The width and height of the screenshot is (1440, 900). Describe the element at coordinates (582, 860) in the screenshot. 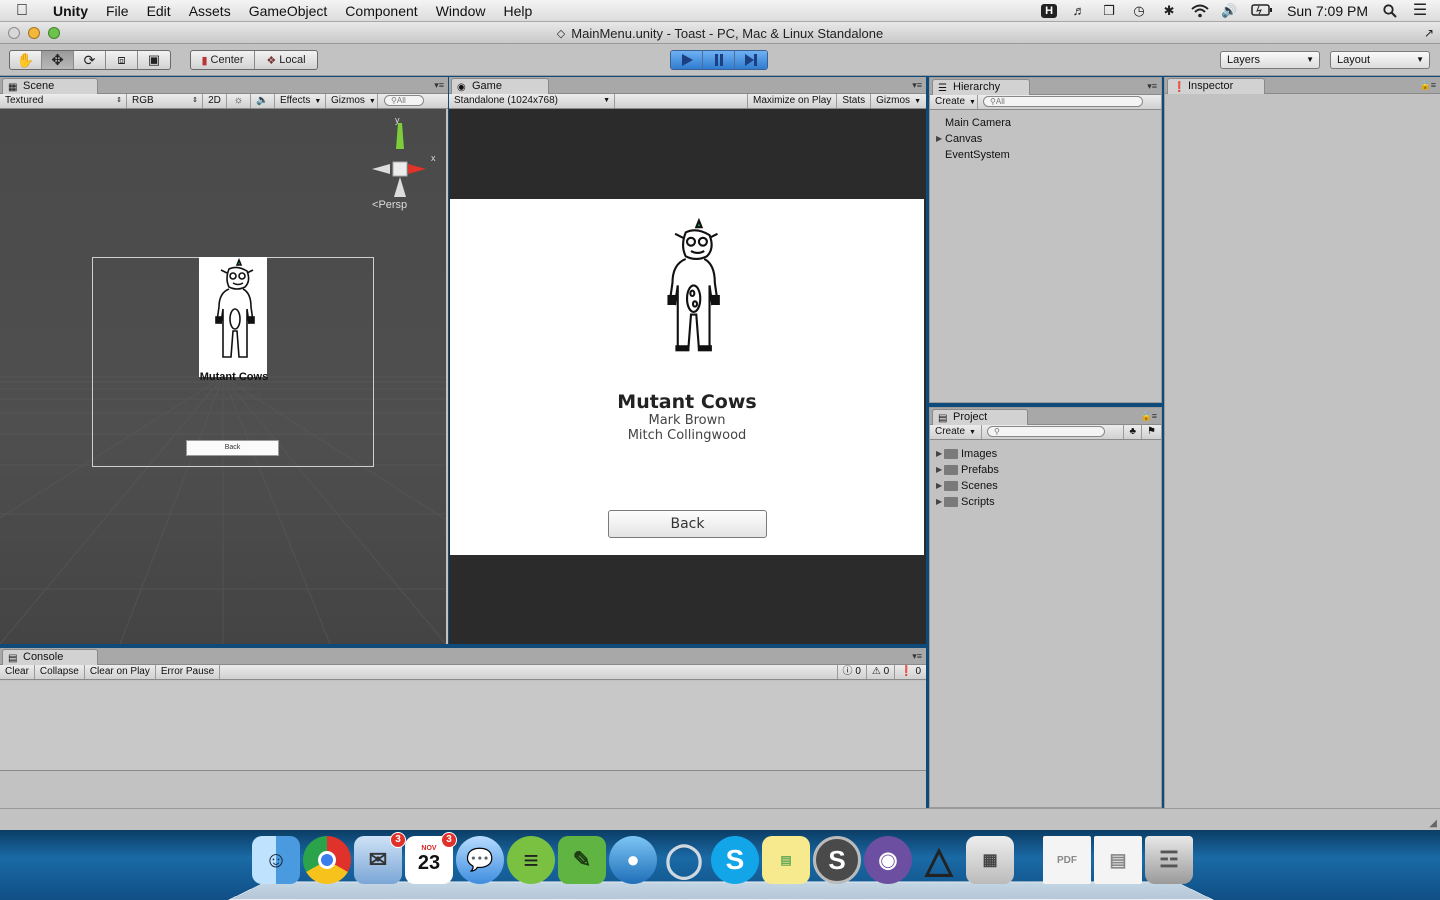

I see `evernote-icon: ✎` at that location.